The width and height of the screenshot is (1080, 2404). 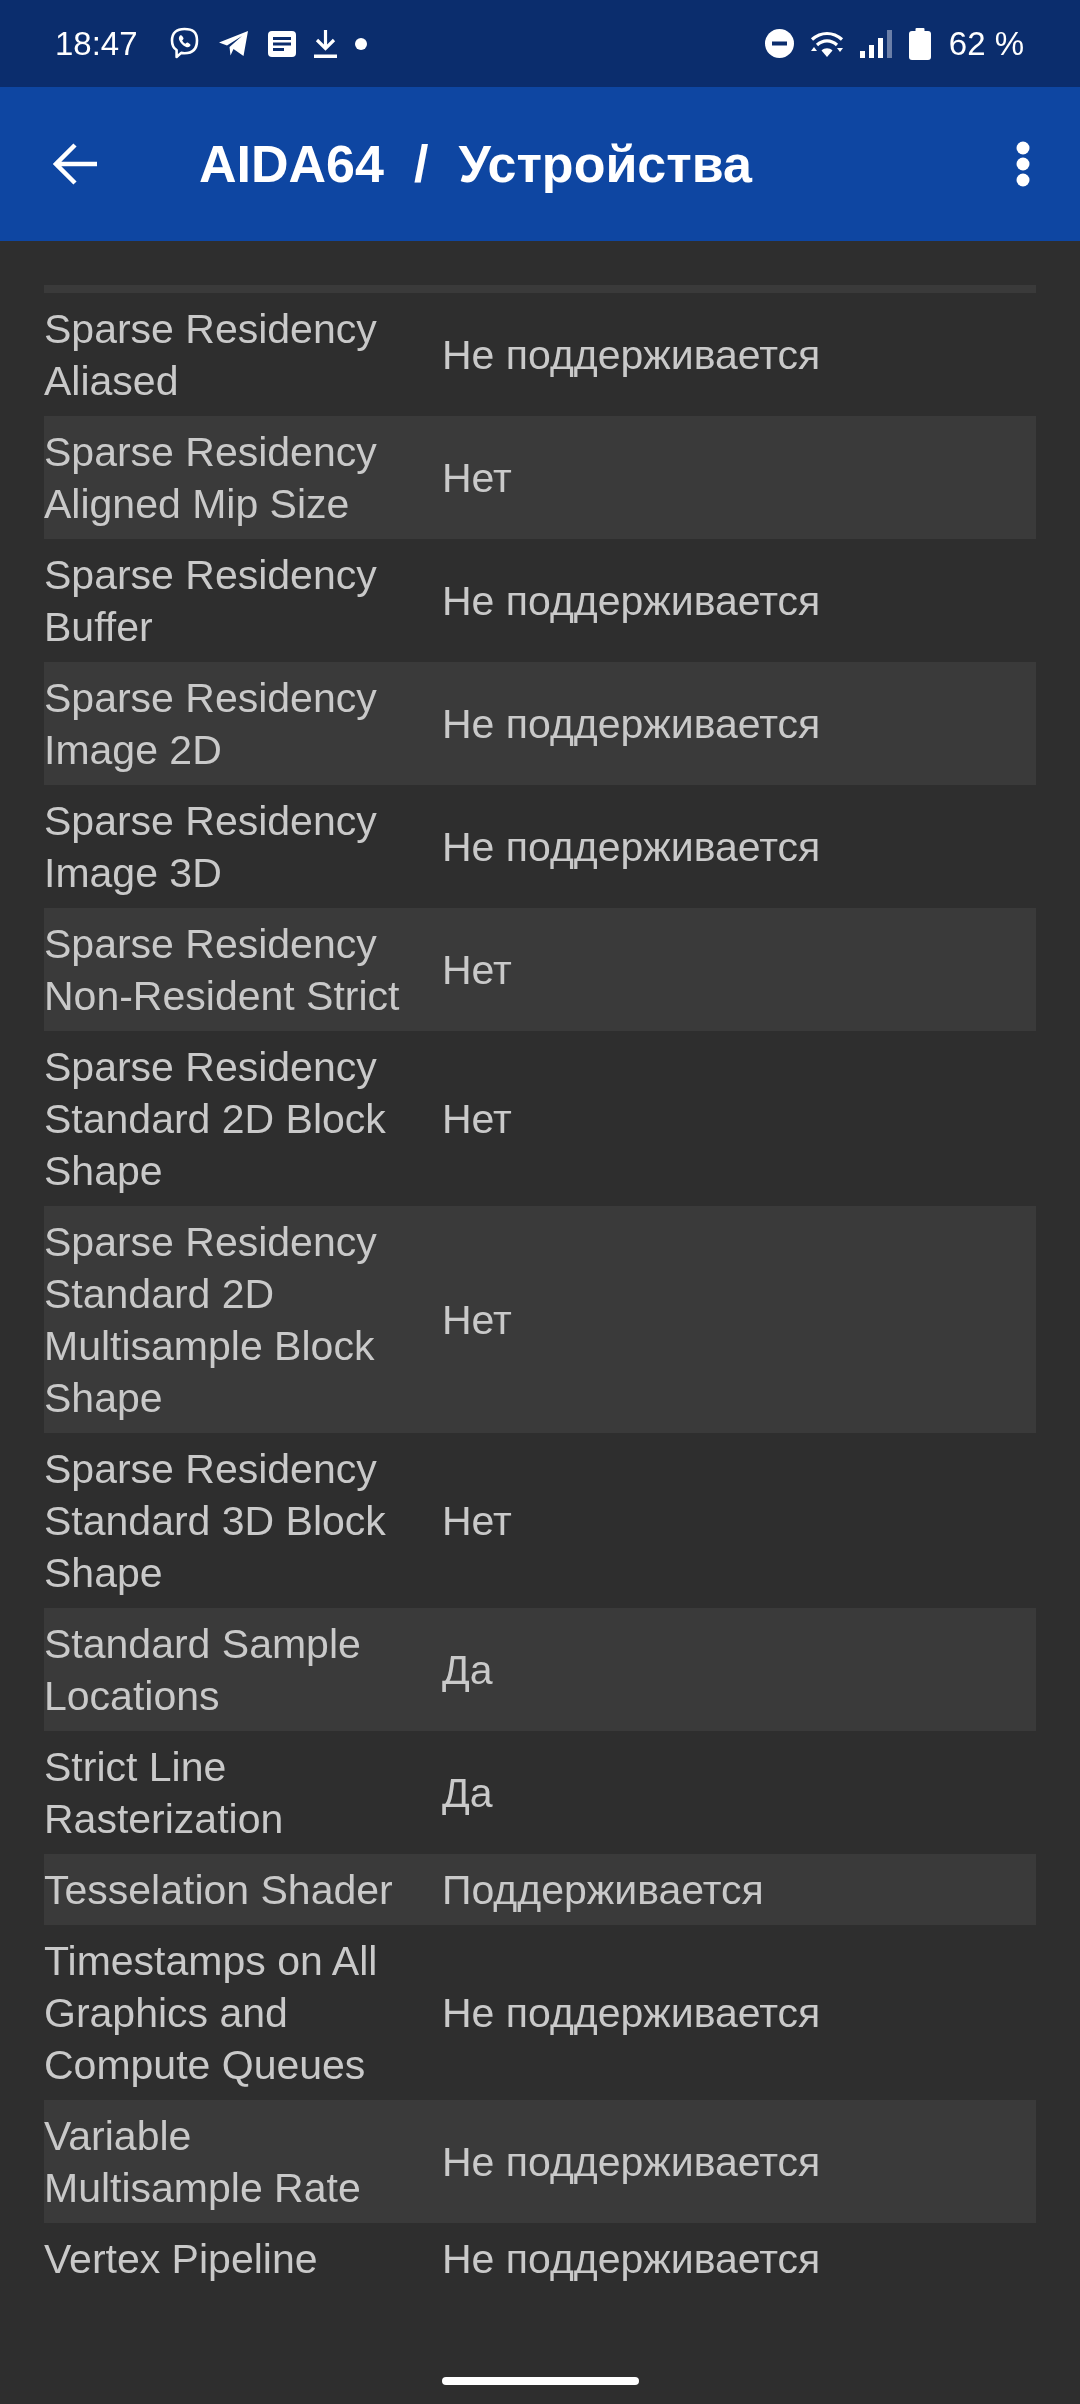 I want to click on wifi-icon, so click(x=826, y=43).